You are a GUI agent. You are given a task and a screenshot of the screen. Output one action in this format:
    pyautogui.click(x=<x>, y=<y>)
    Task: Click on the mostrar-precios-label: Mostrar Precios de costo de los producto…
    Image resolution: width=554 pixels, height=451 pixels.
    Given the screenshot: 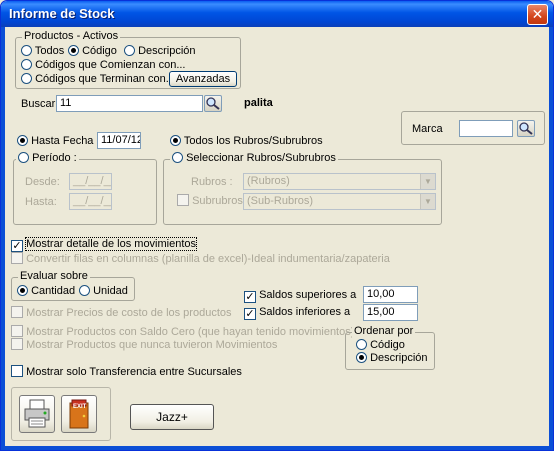 What is the action you would take?
    pyautogui.click(x=129, y=313)
    